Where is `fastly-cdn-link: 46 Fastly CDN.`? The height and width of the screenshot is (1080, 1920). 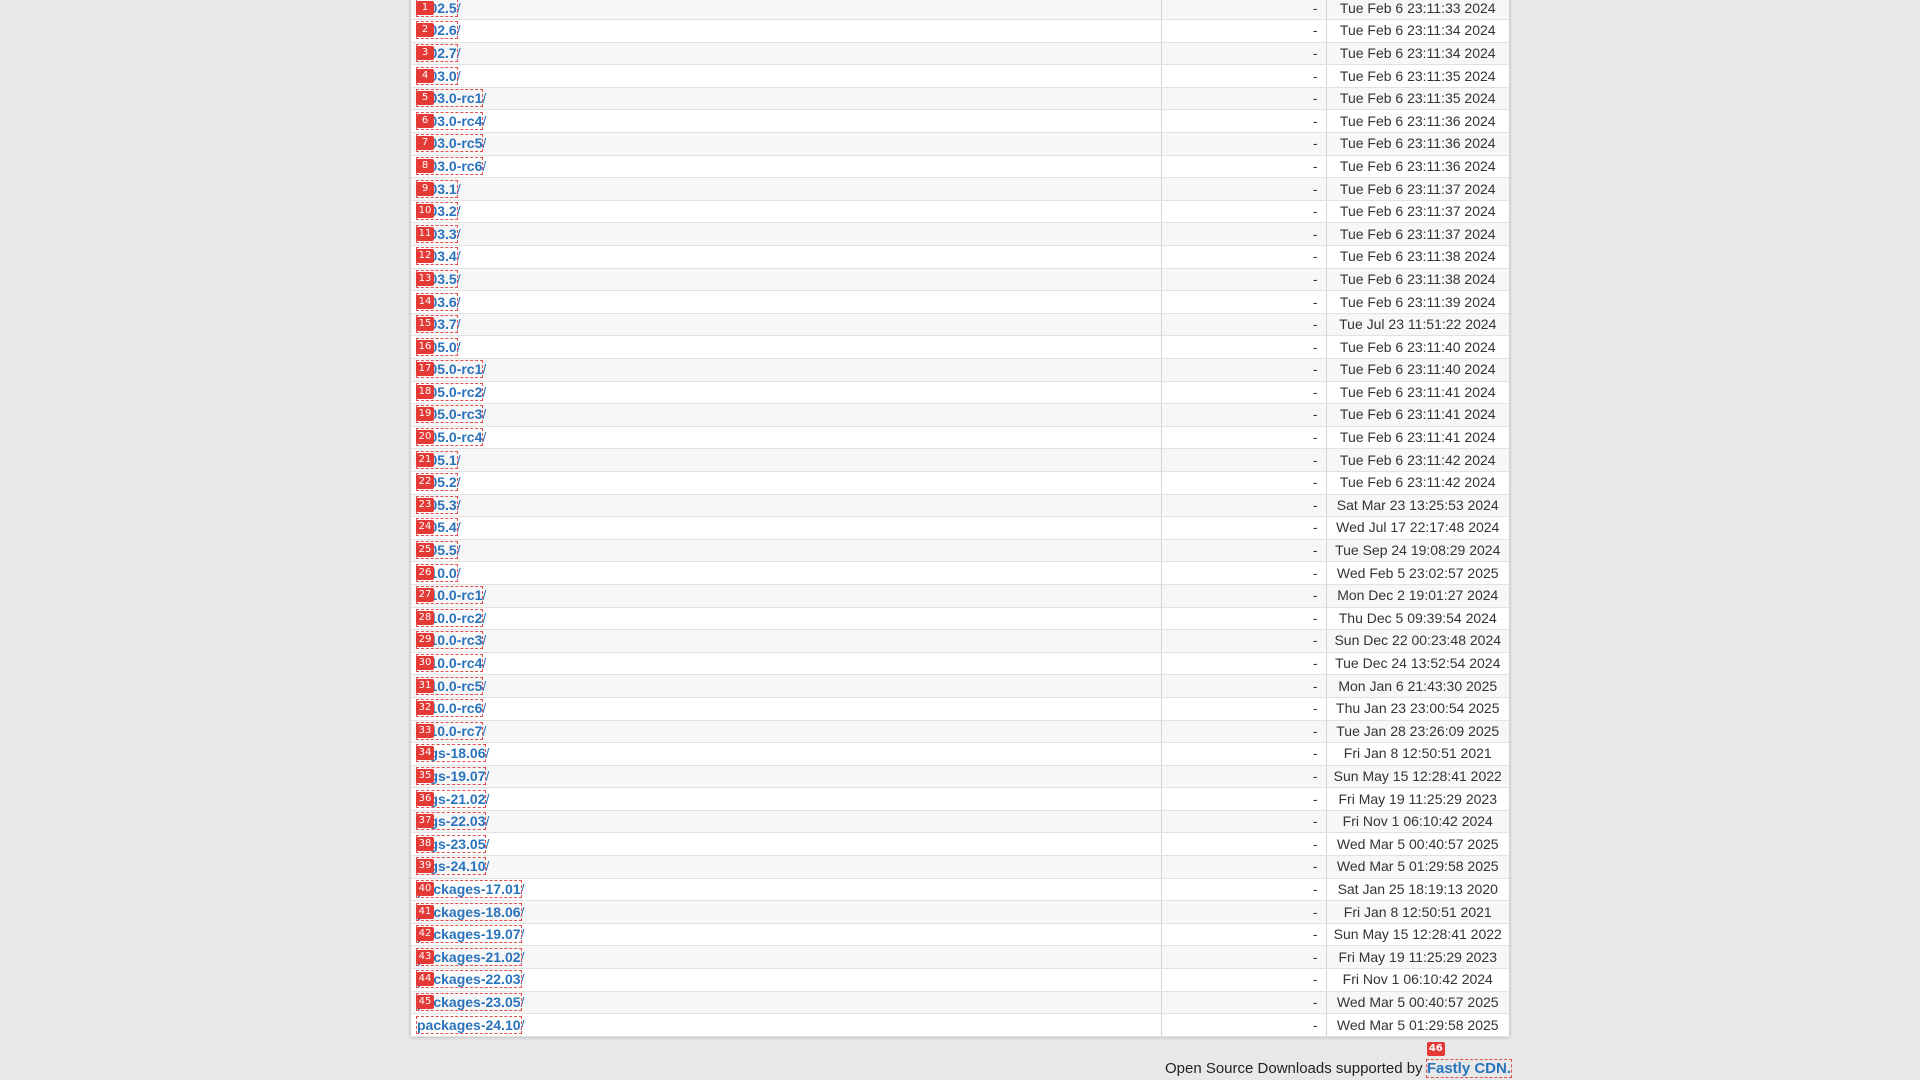 fastly-cdn-link: 46 Fastly CDN. is located at coordinates (1469, 1060).